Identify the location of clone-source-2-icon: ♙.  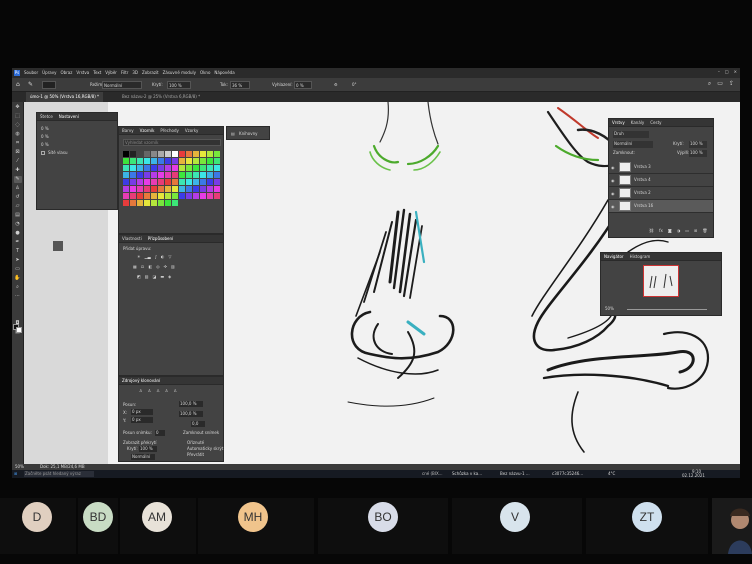
(150, 391).